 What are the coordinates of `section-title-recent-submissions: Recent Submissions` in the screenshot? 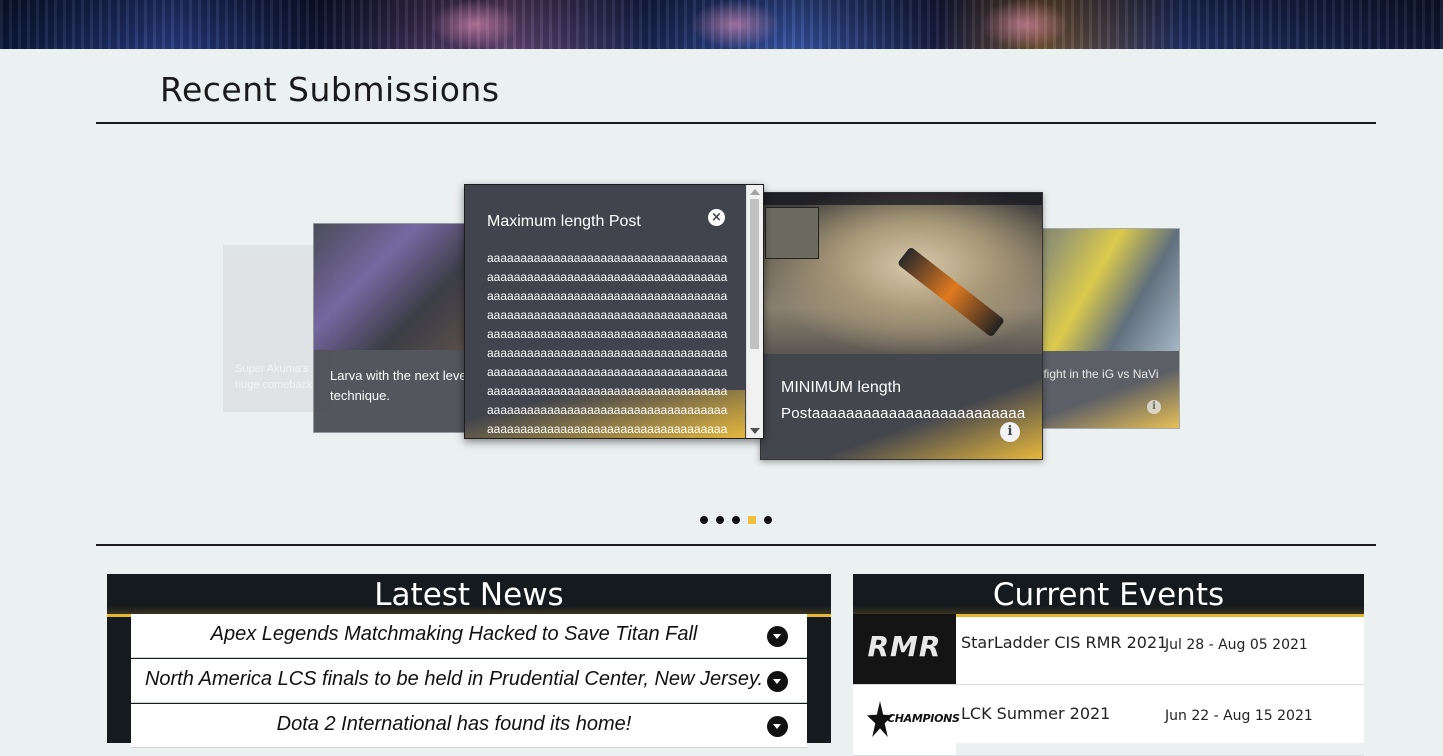 It's located at (330, 89).